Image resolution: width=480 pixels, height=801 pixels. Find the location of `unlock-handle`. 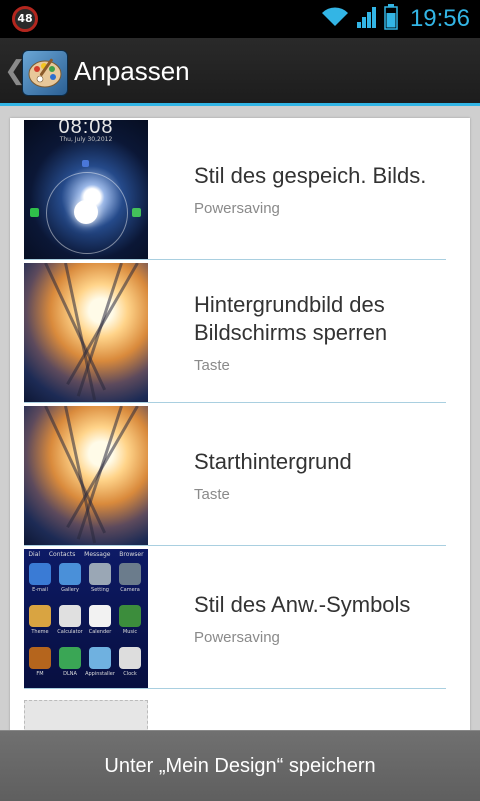

unlock-handle is located at coordinates (86, 212).